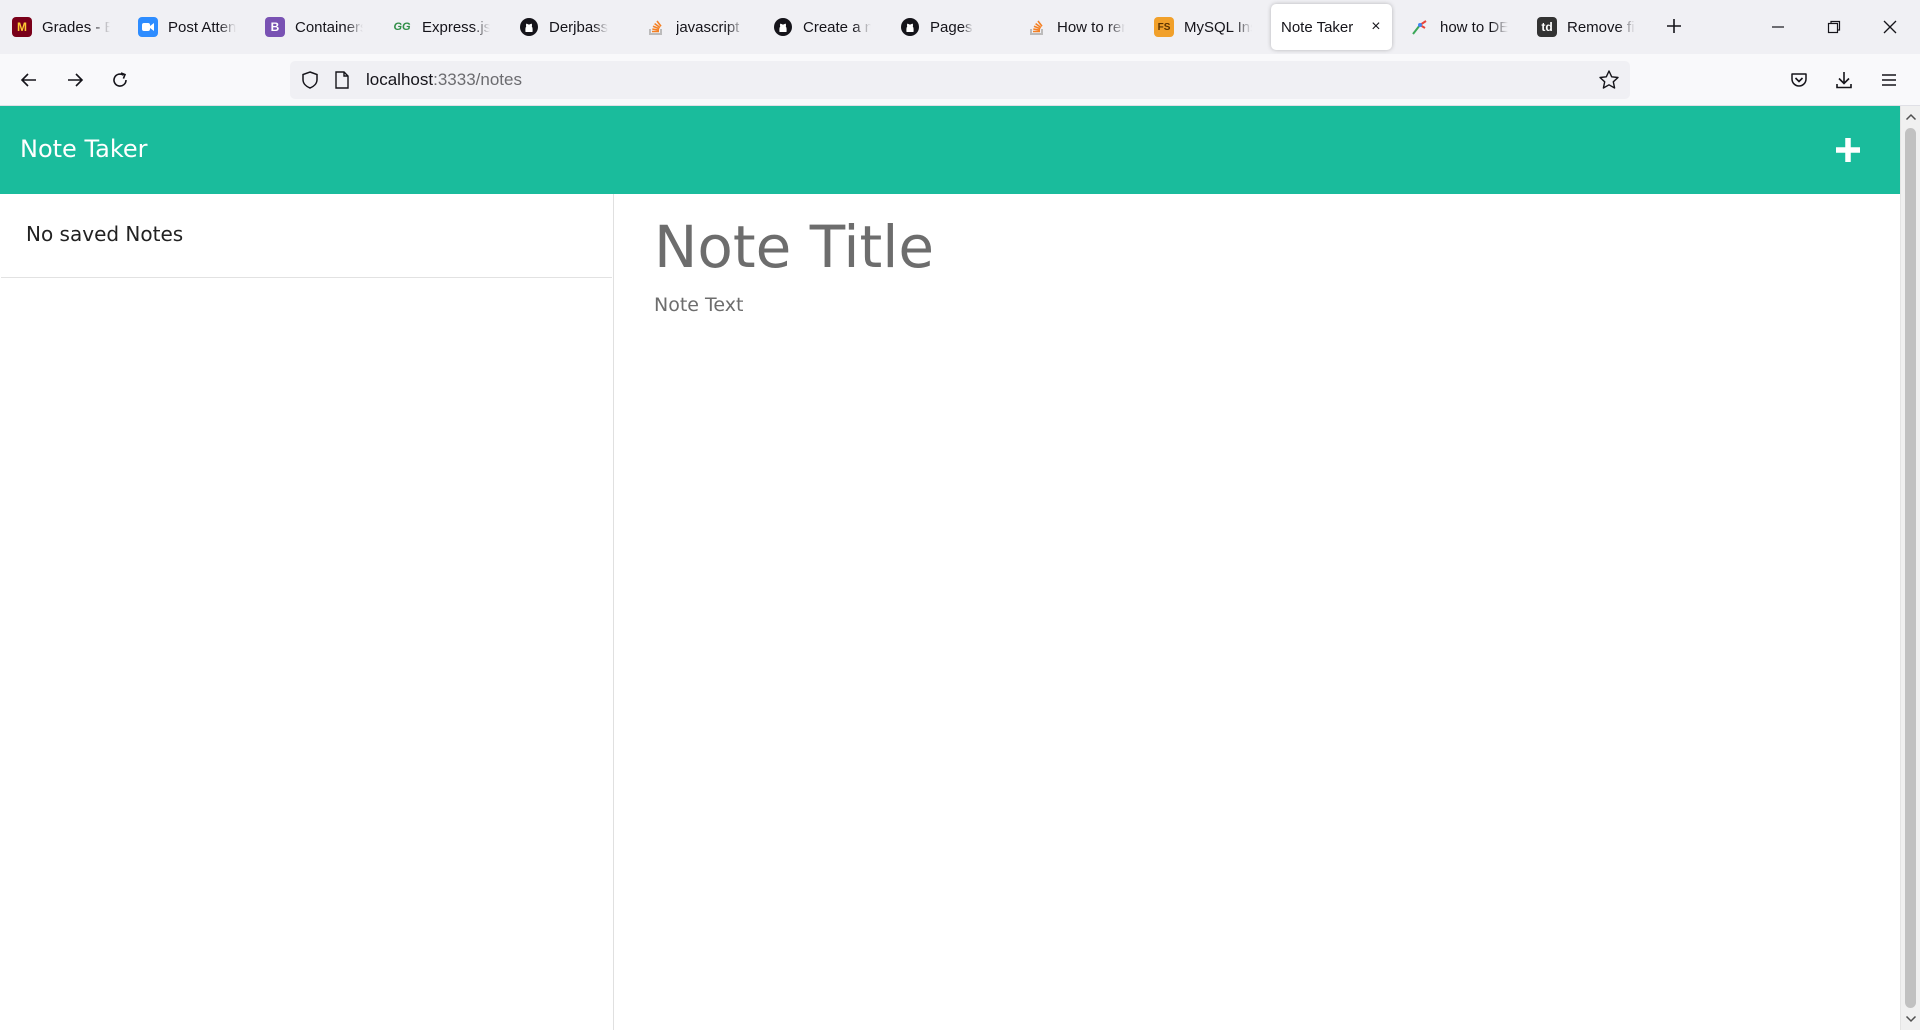 The image size is (1920, 1030). What do you see at coordinates (837, 27) in the screenshot?
I see `tab-label: Create a ne` at bounding box center [837, 27].